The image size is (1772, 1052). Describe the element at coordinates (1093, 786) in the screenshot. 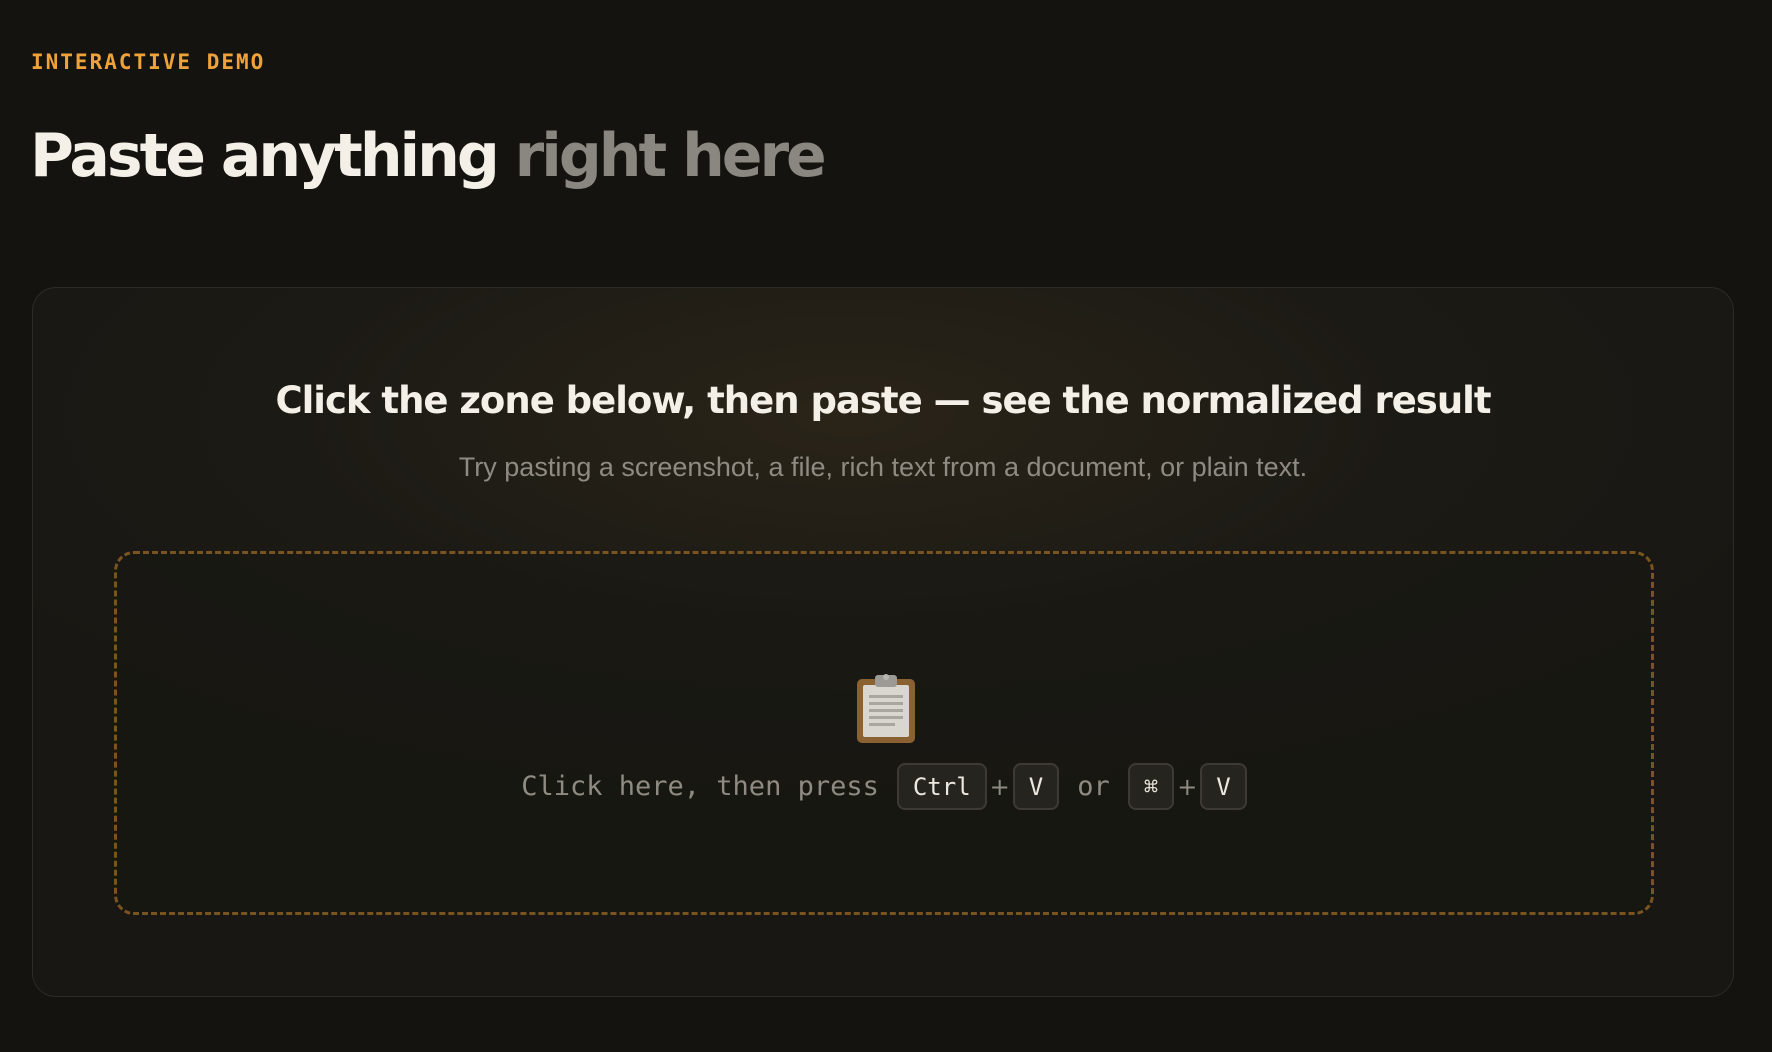

I see `shortcut-separator: or` at that location.